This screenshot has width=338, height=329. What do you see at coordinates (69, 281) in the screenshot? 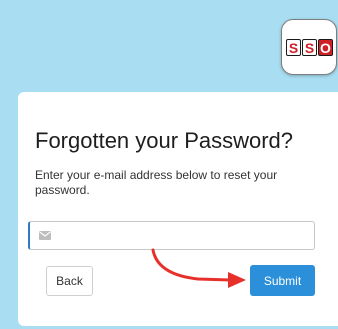
I see `back-button: Back` at bounding box center [69, 281].